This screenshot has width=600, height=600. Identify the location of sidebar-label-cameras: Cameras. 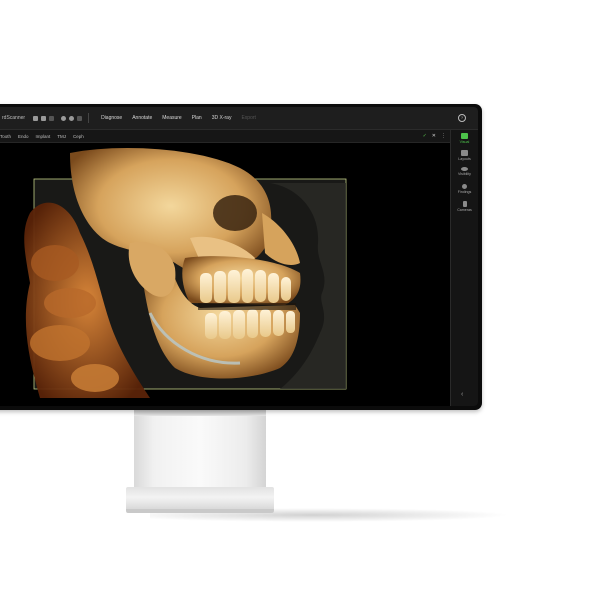
(464, 210).